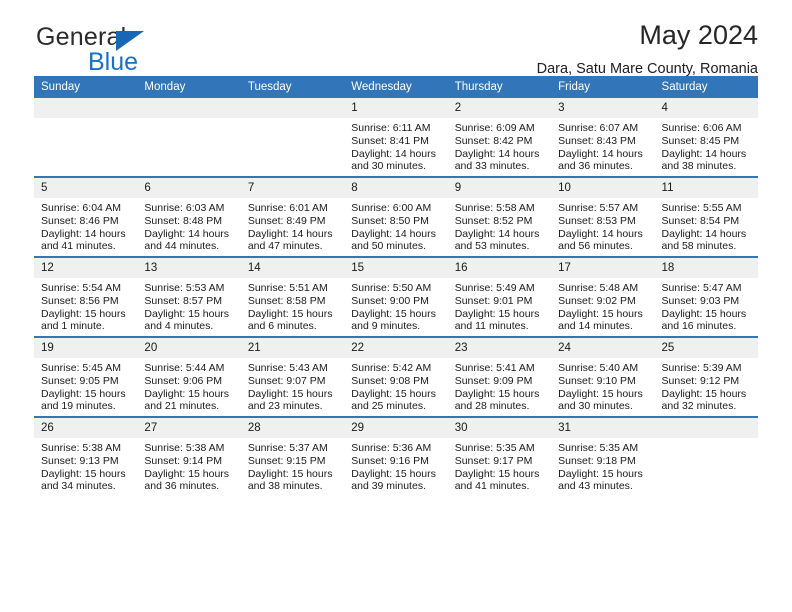 The image size is (792, 612). What do you see at coordinates (286, 300) in the screenshot?
I see `sunset-text: Sunset: 8:58 PM` at bounding box center [286, 300].